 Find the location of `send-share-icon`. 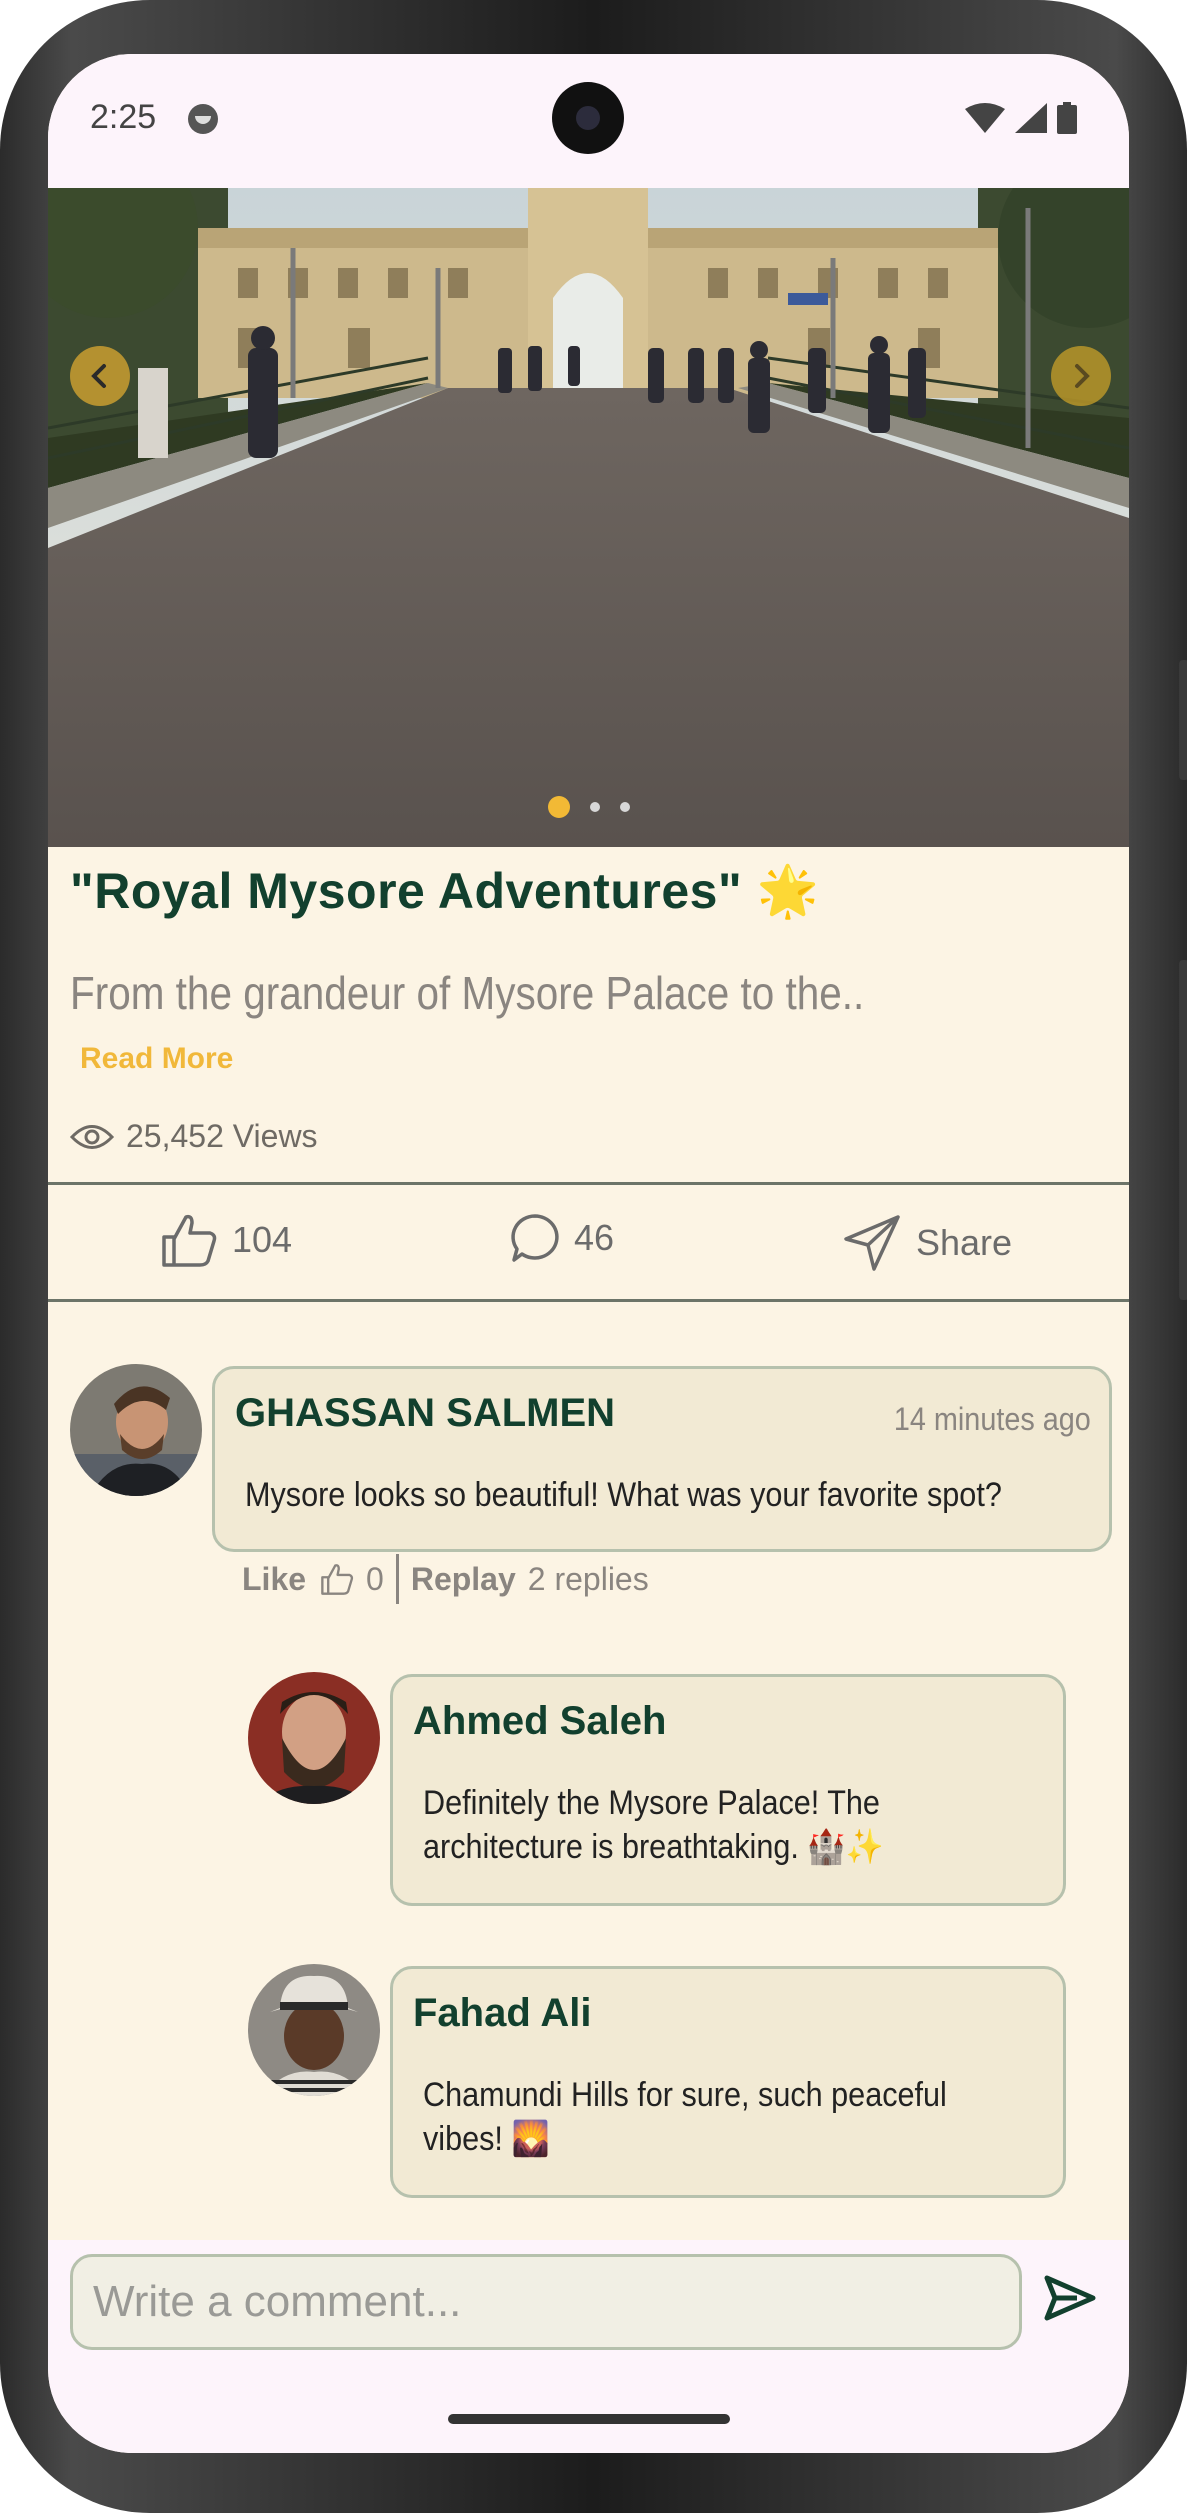

send-share-icon is located at coordinates (872, 1243).